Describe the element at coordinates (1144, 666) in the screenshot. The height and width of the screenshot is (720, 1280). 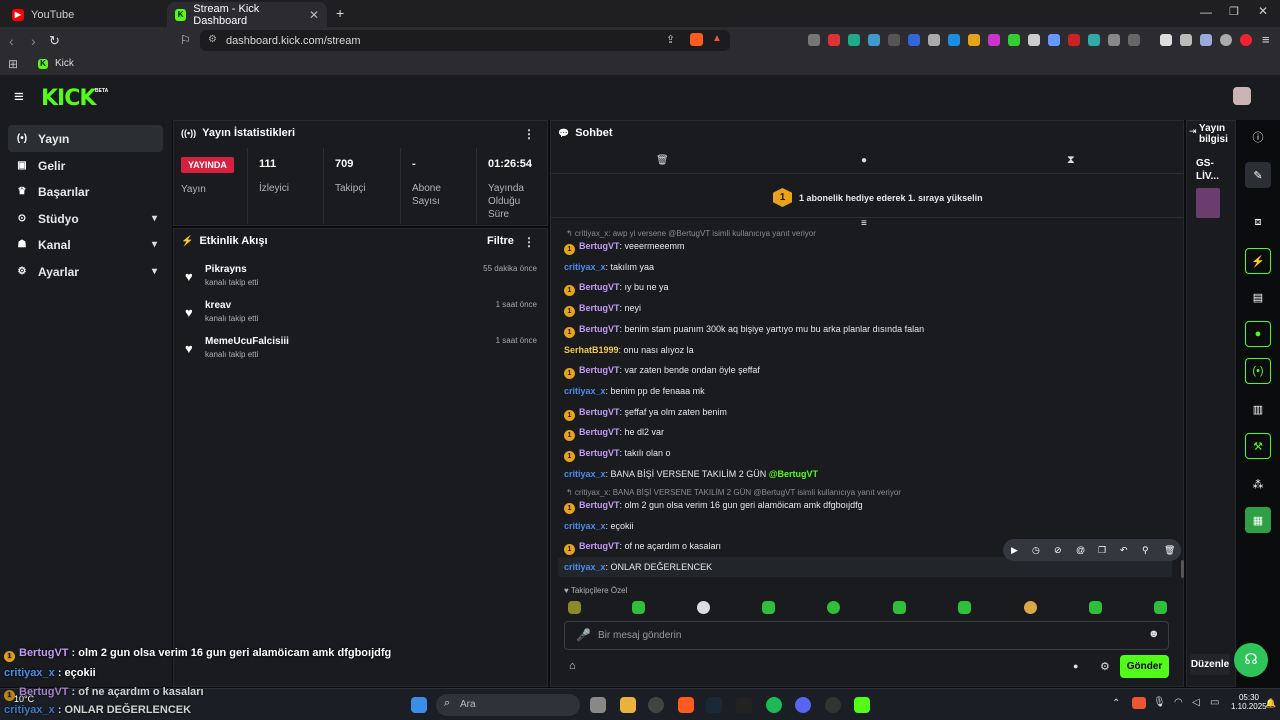
I see `send-button: Gönder` at that location.